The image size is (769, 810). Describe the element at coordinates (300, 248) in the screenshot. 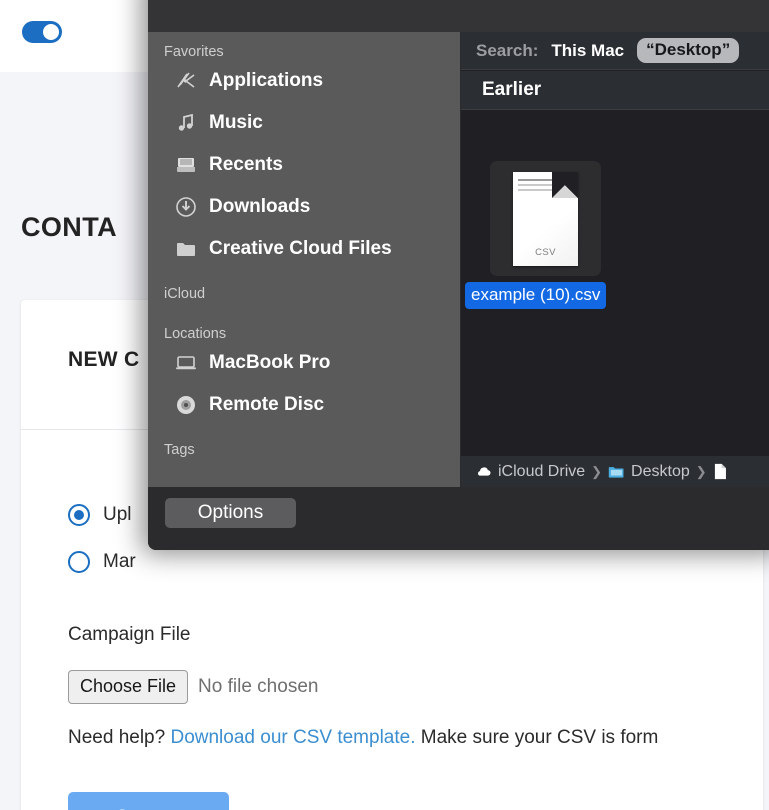

I see `sidebar-item-label: Creative Cloud Files` at that location.